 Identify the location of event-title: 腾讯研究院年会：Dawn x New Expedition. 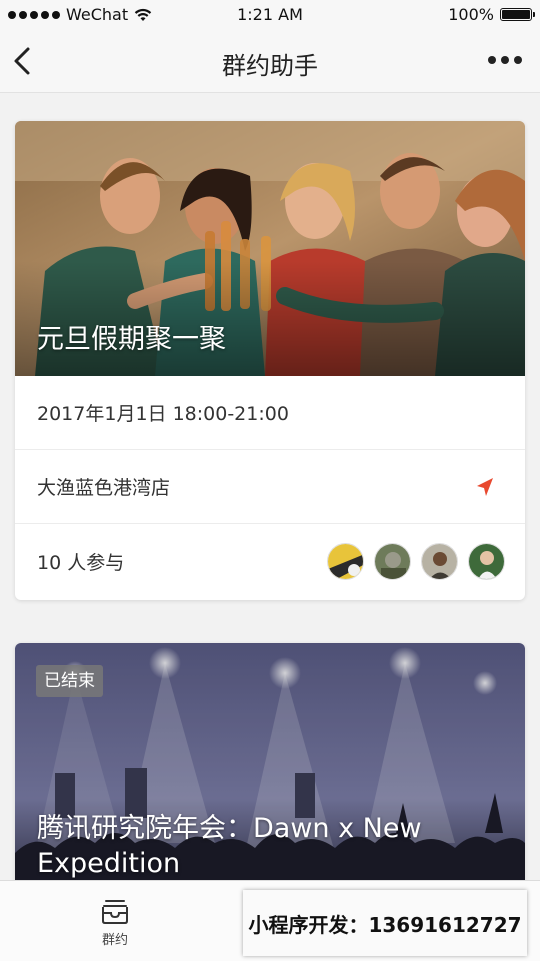
(229, 846).